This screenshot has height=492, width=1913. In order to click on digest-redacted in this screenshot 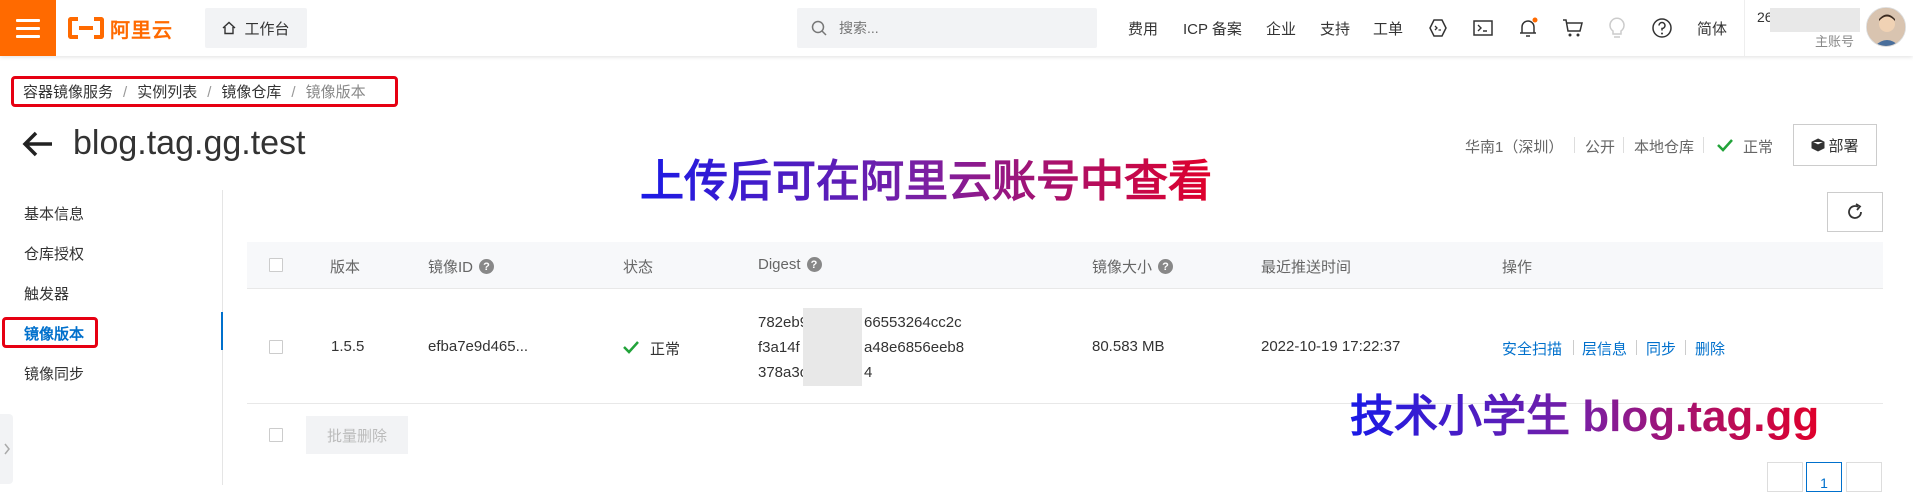, I will do `click(832, 347)`.